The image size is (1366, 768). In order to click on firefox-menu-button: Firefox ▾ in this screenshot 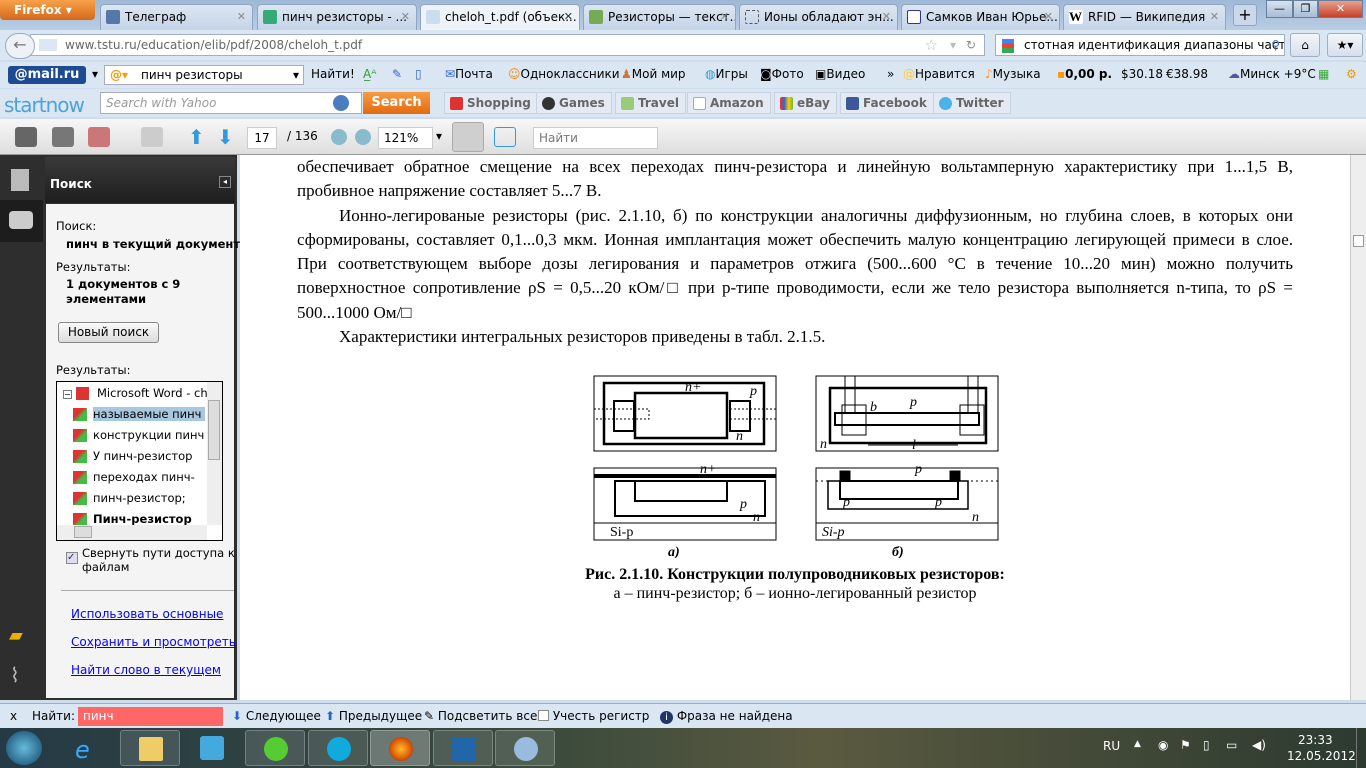, I will do `click(47, 10)`.